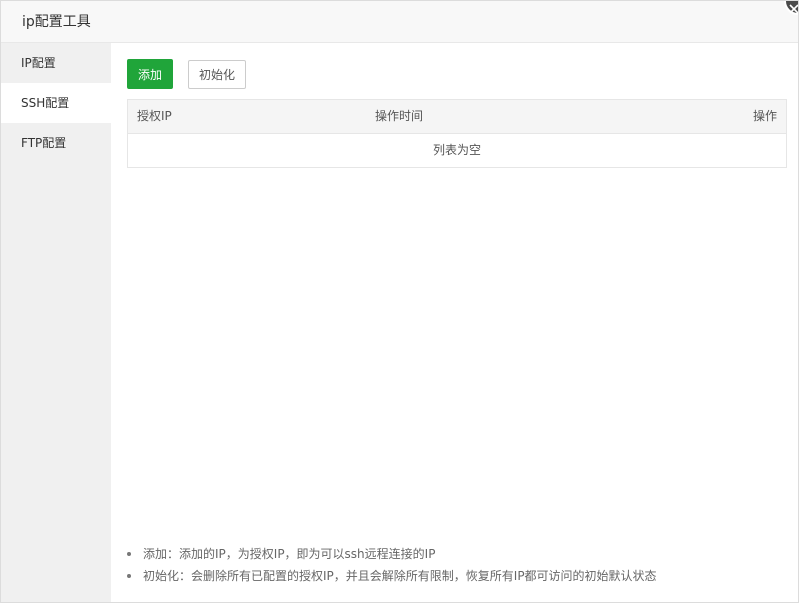 This screenshot has height=603, width=799. I want to click on sidebar-item-ftp-config: FTP配置, so click(56, 143).